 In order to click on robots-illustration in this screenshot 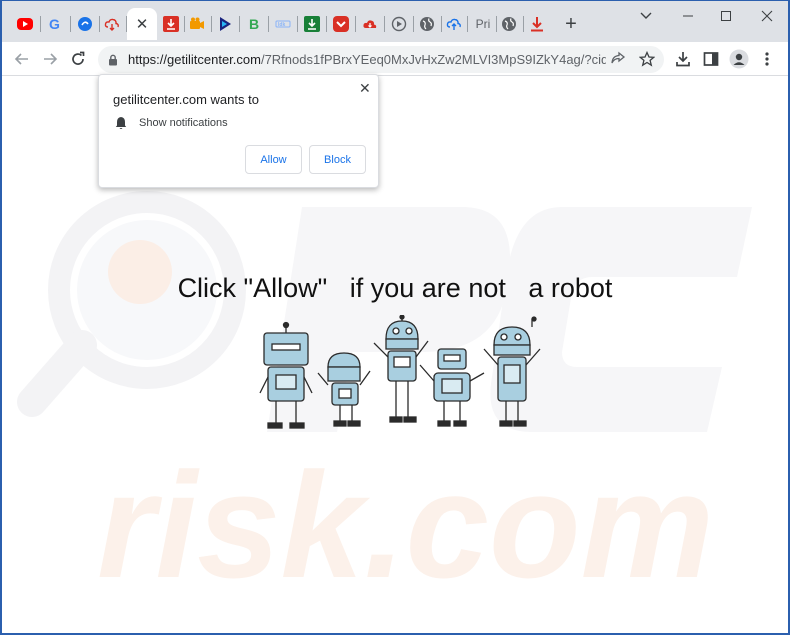, I will do `click(400, 372)`.